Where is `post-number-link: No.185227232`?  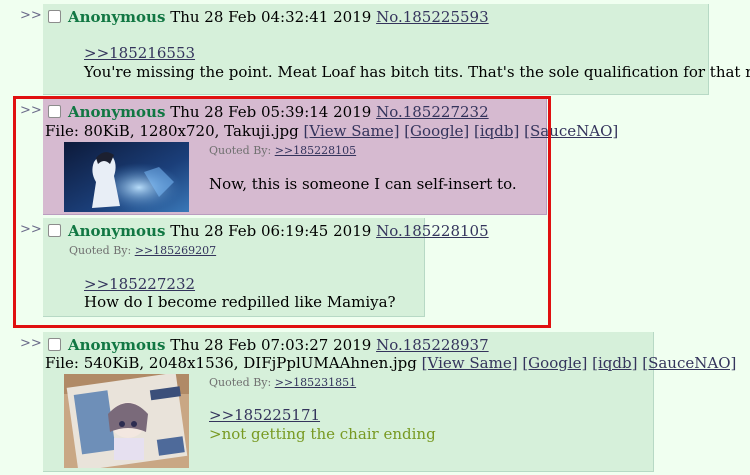
post-number-link: No.185227232 is located at coordinates (432, 112).